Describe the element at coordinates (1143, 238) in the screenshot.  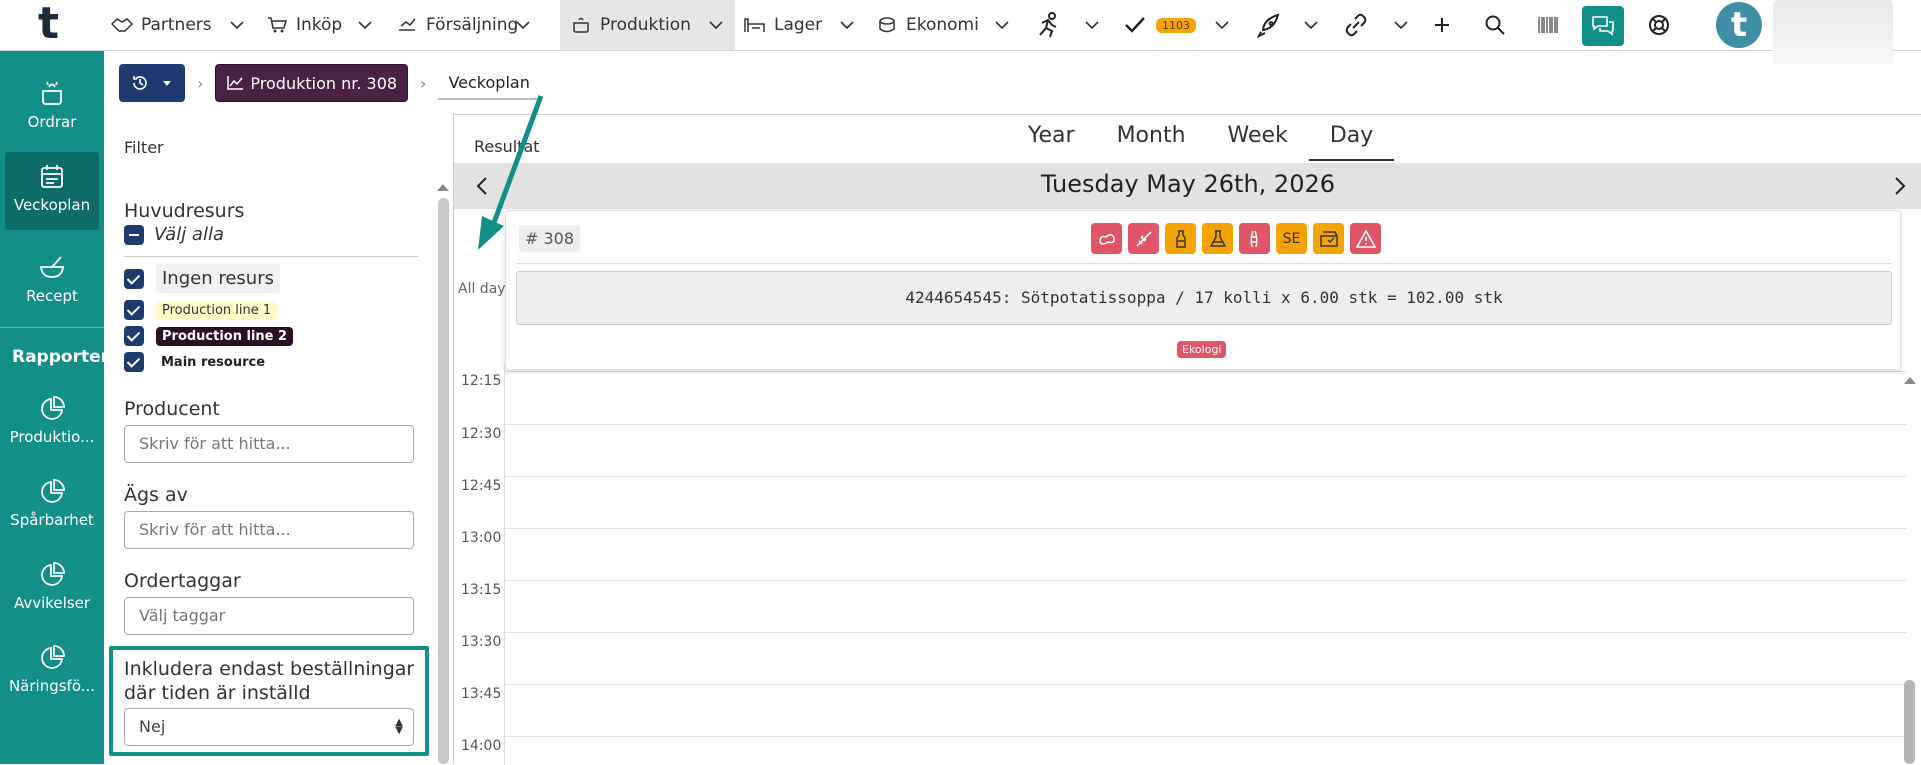
I see `allergen-wheat-icon` at that location.